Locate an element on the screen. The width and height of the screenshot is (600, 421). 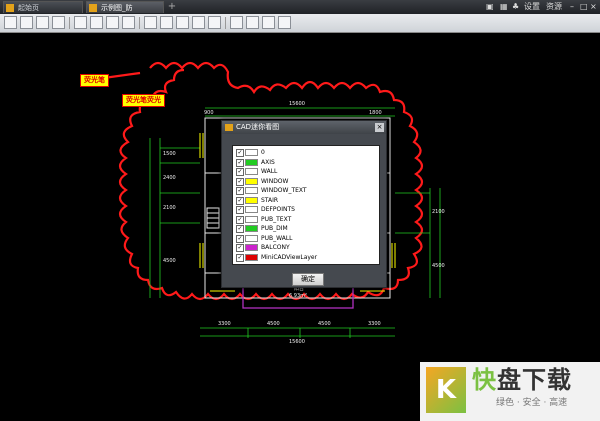
ok-button: 确定 is located at coordinates (308, 279).